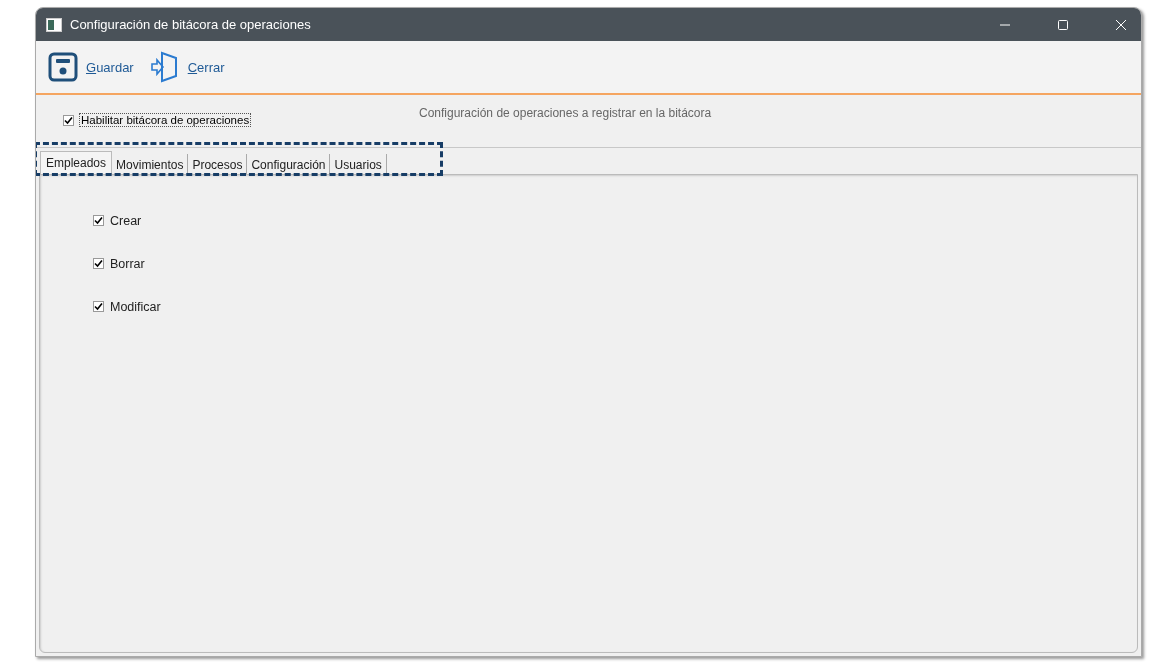 The image size is (1153, 665). What do you see at coordinates (1063, 24) in the screenshot?
I see `maximize-icon` at bounding box center [1063, 24].